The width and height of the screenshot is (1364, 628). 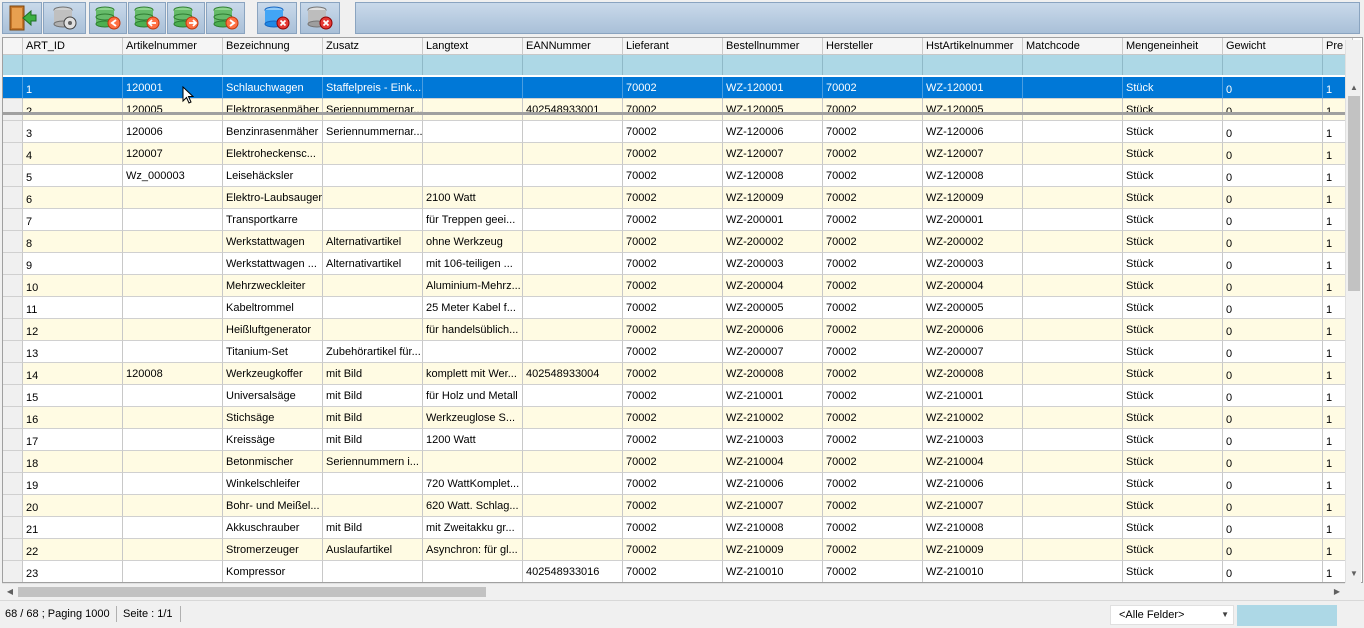 What do you see at coordinates (673, 65) in the screenshot?
I see `filter-cell-lieferant` at bounding box center [673, 65].